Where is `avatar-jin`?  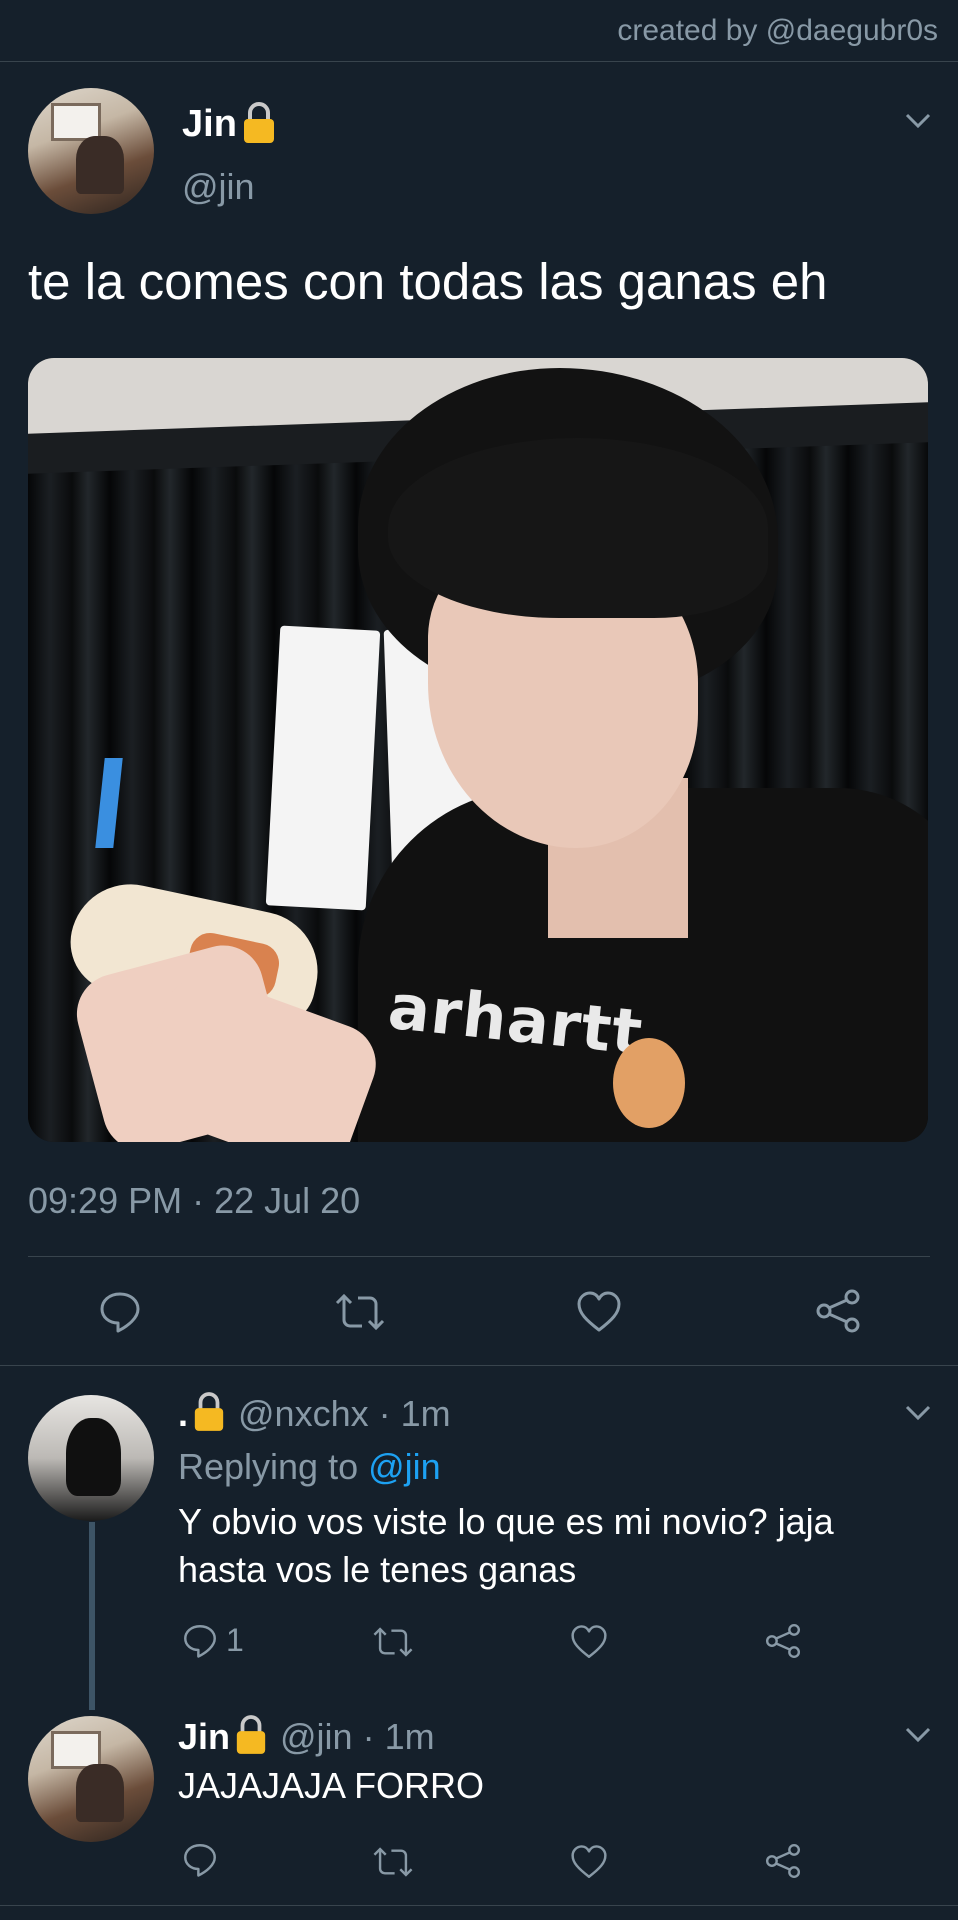 avatar-jin is located at coordinates (91, 151).